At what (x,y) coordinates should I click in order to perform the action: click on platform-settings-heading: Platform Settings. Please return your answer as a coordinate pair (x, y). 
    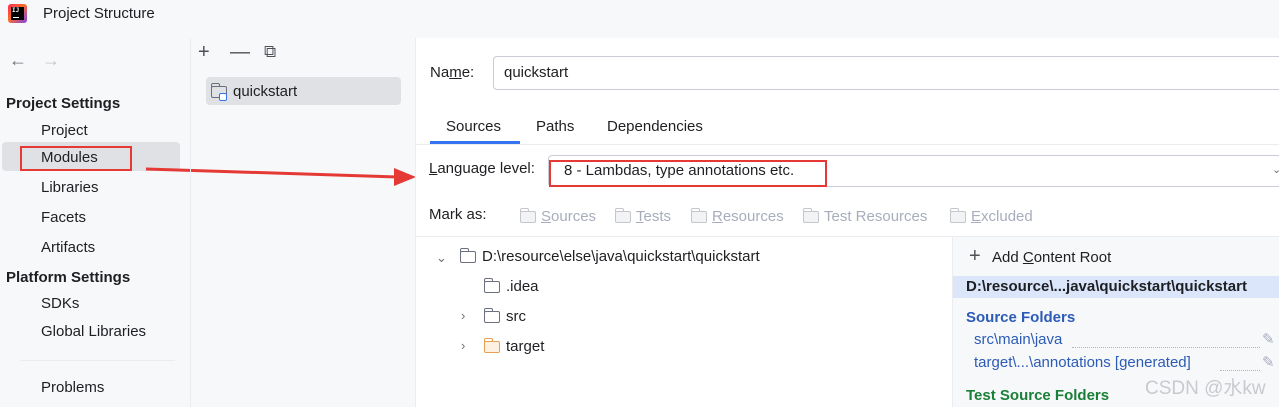
    Looking at the image, I should click on (68, 277).